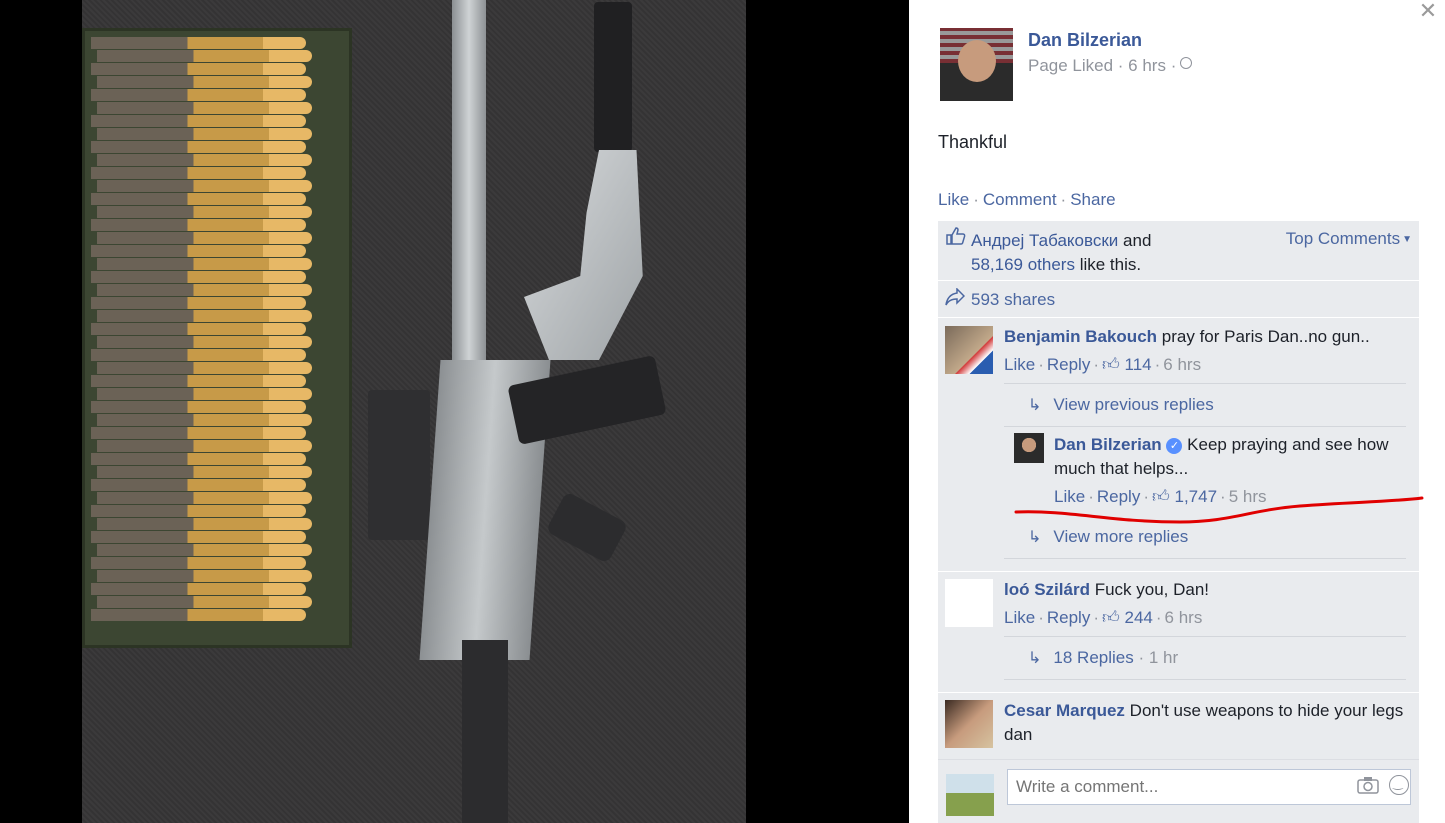 The height and width of the screenshot is (823, 1445). I want to click on post-caption: Thankful, so click(973, 142).